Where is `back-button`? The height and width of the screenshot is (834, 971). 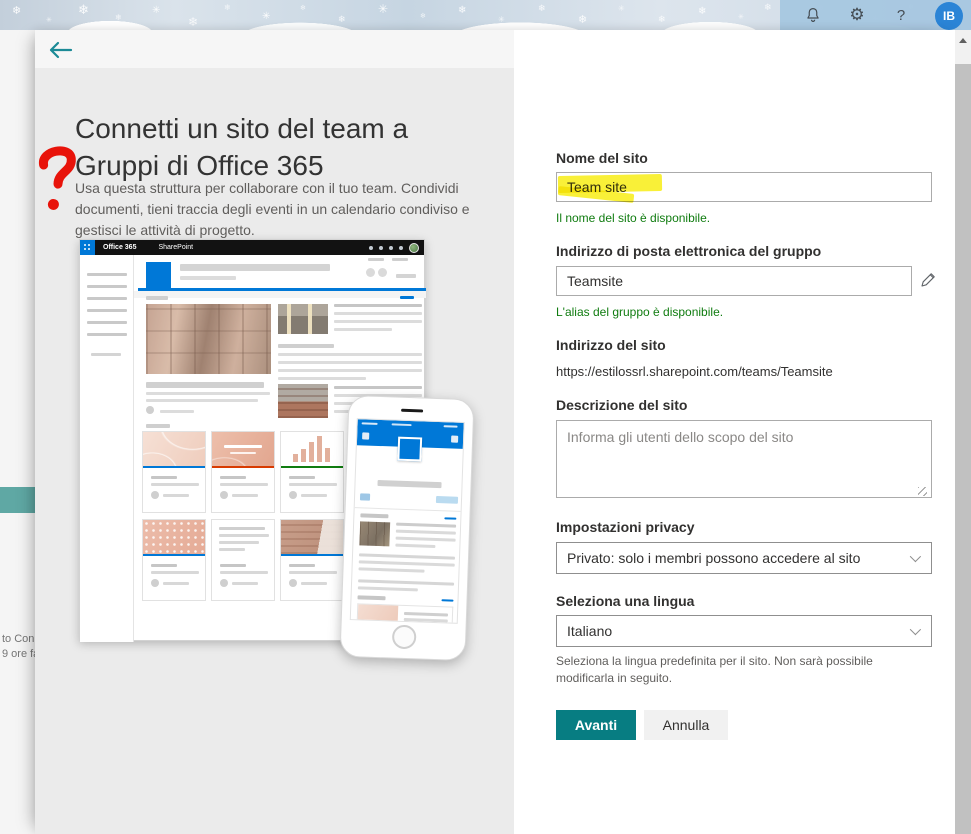
back-button is located at coordinates (60, 51).